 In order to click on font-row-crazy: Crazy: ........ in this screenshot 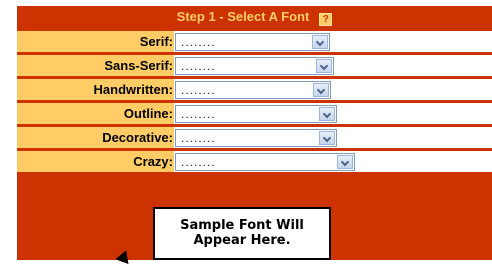, I will do `click(254, 161)`.